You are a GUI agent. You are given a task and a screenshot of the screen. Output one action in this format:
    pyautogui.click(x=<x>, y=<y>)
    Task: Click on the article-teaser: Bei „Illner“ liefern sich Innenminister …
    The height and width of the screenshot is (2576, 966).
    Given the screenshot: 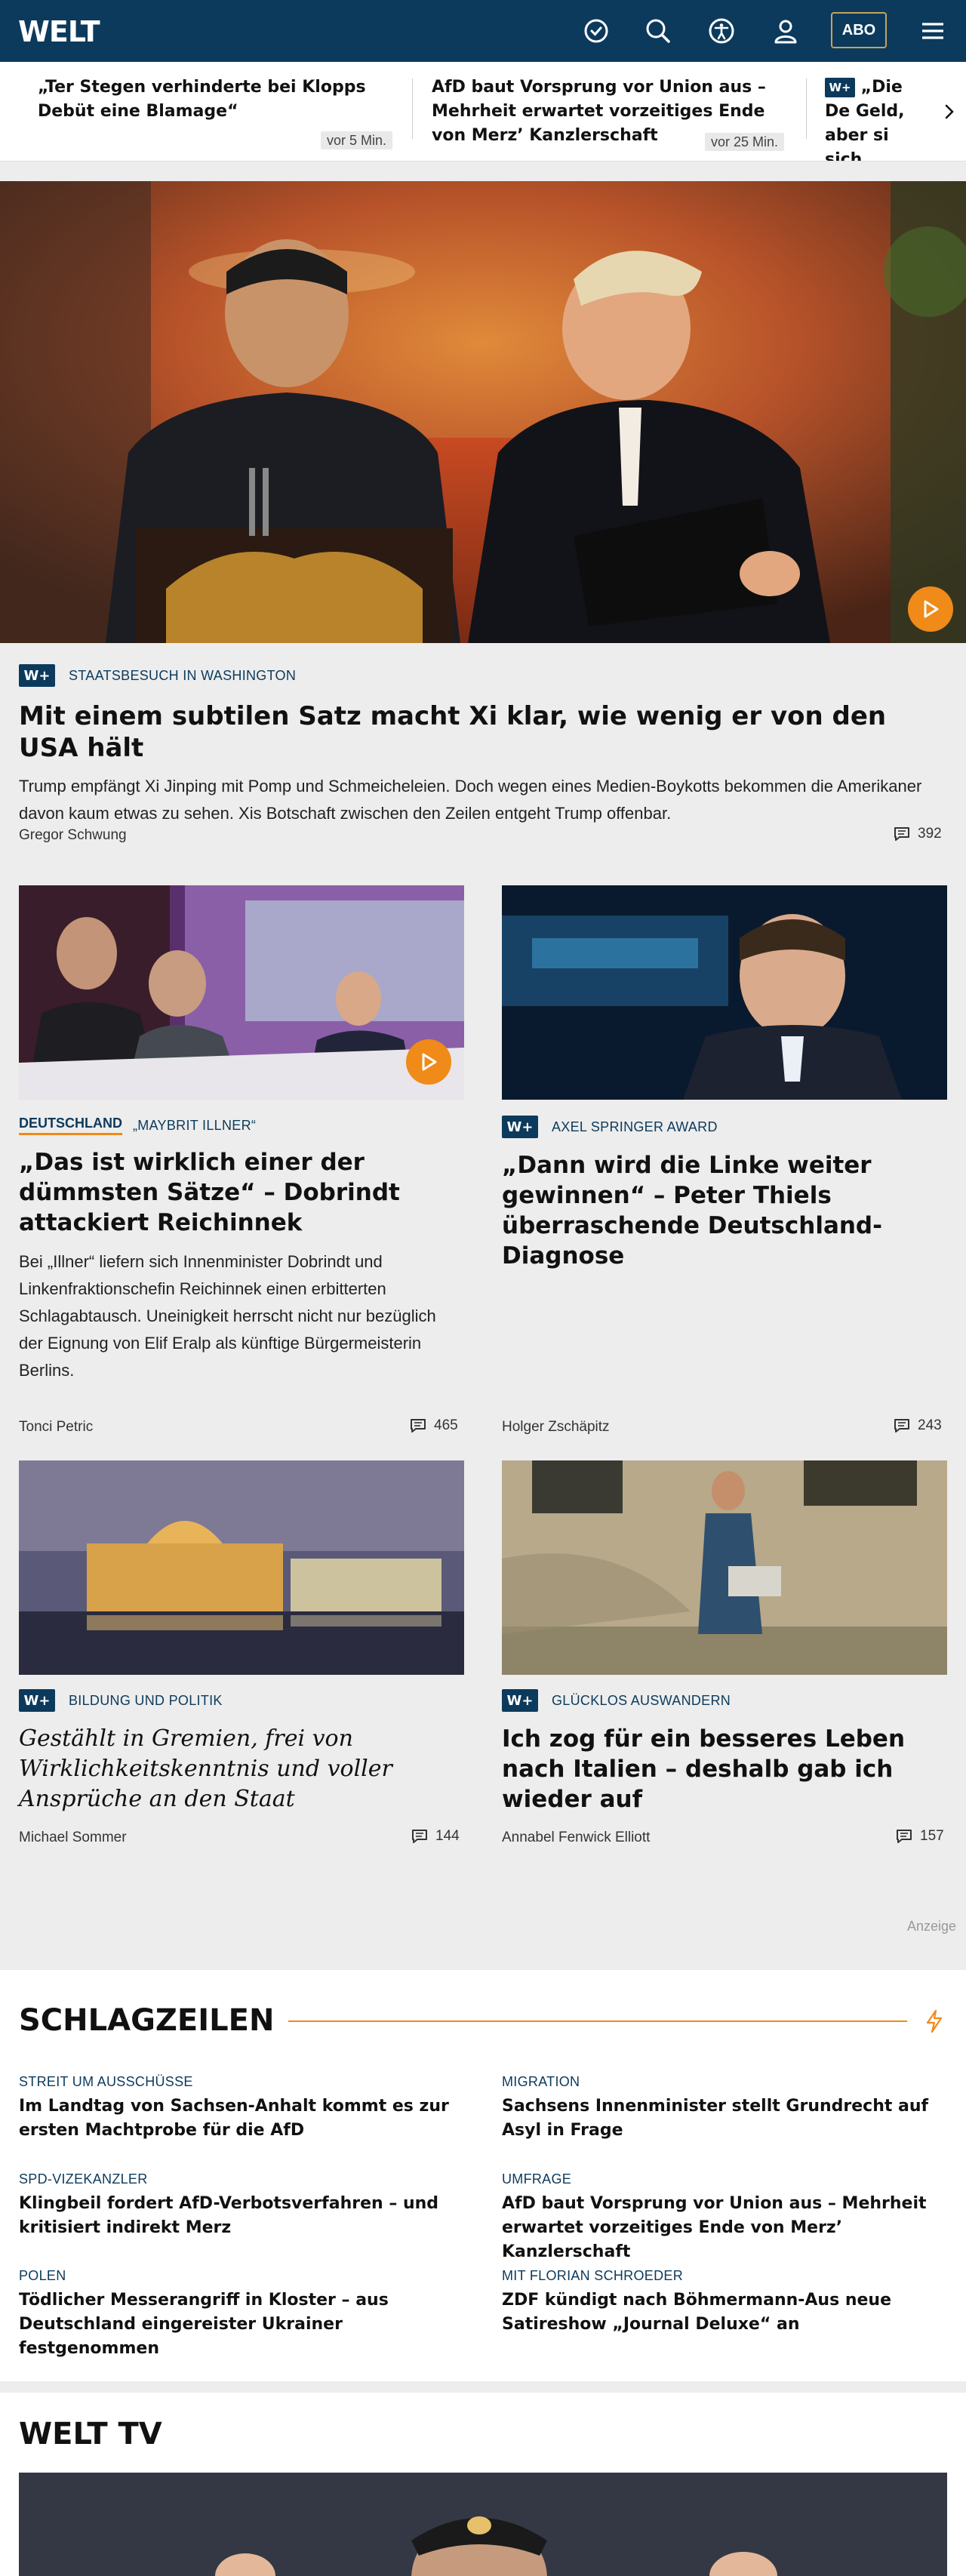 What is the action you would take?
    pyautogui.click(x=227, y=1316)
    